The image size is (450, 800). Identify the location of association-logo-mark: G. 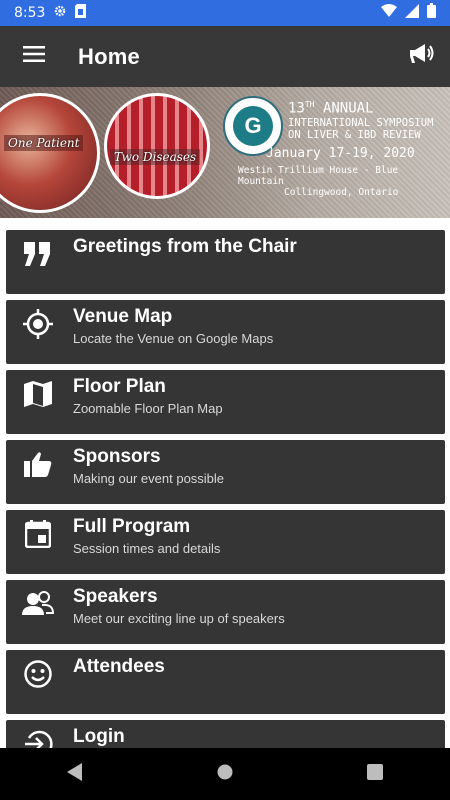
(253, 126).